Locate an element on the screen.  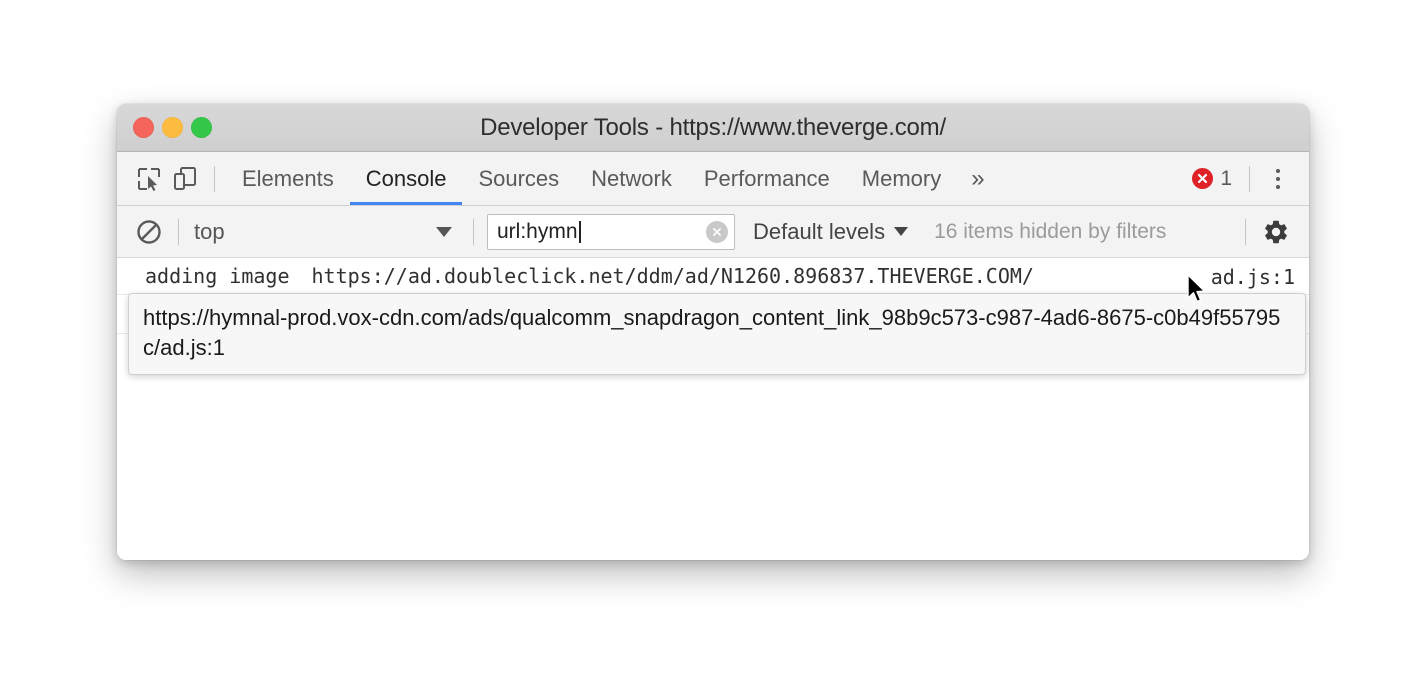
text-caret is located at coordinates (579, 231).